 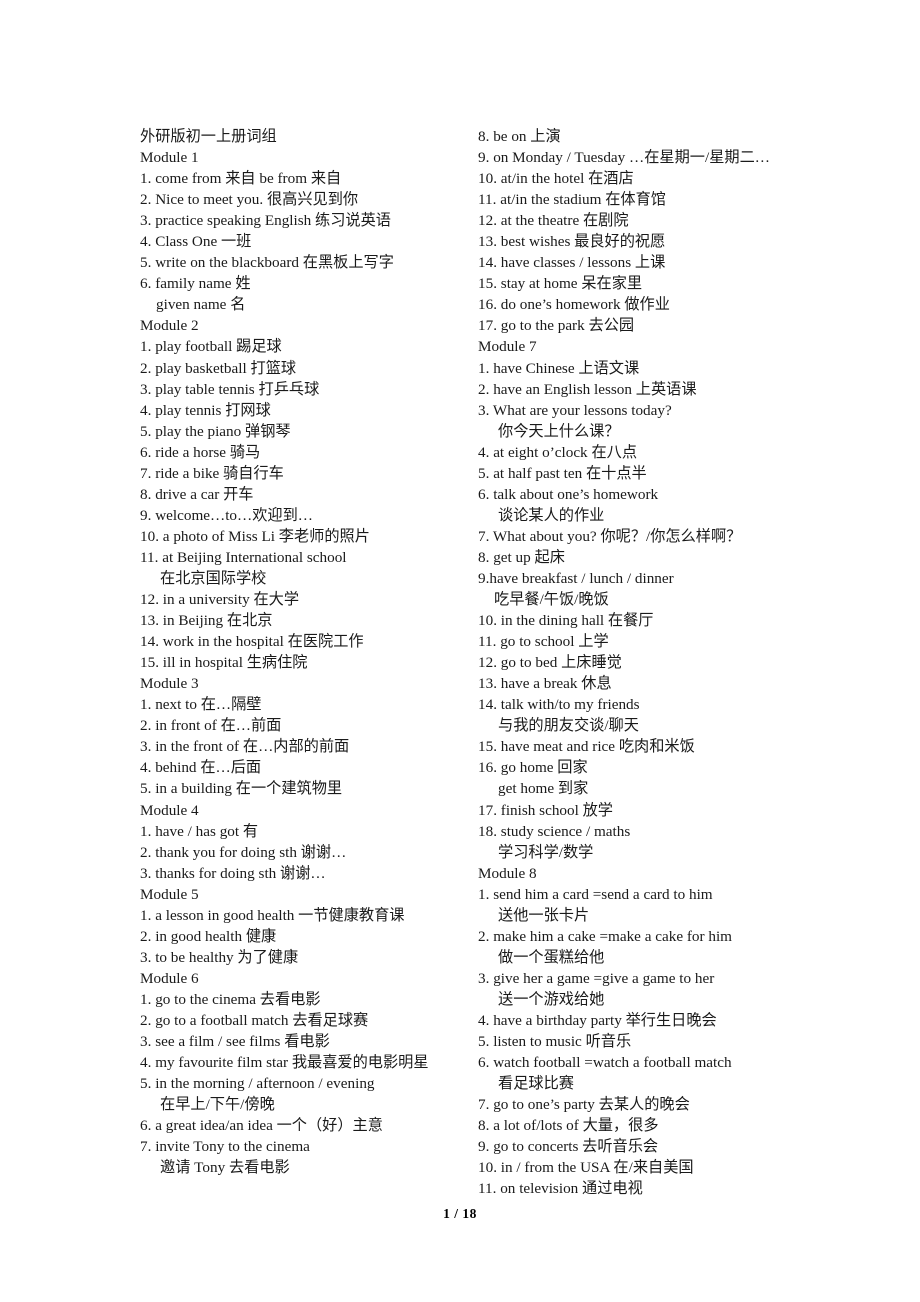 What do you see at coordinates (559, 705) in the screenshot?
I see `text-line: 14. talk with/to my friends` at bounding box center [559, 705].